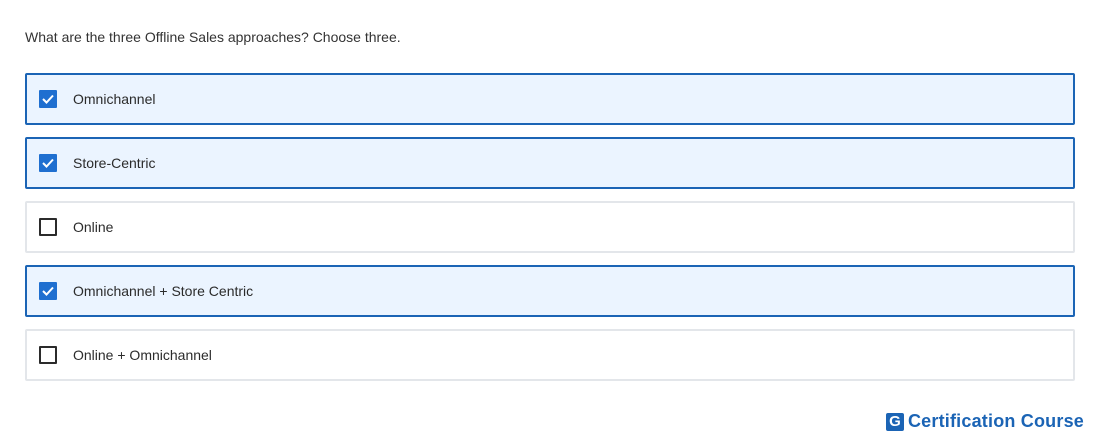  I want to click on brand-watermark: G Certification Course, so click(984, 421).